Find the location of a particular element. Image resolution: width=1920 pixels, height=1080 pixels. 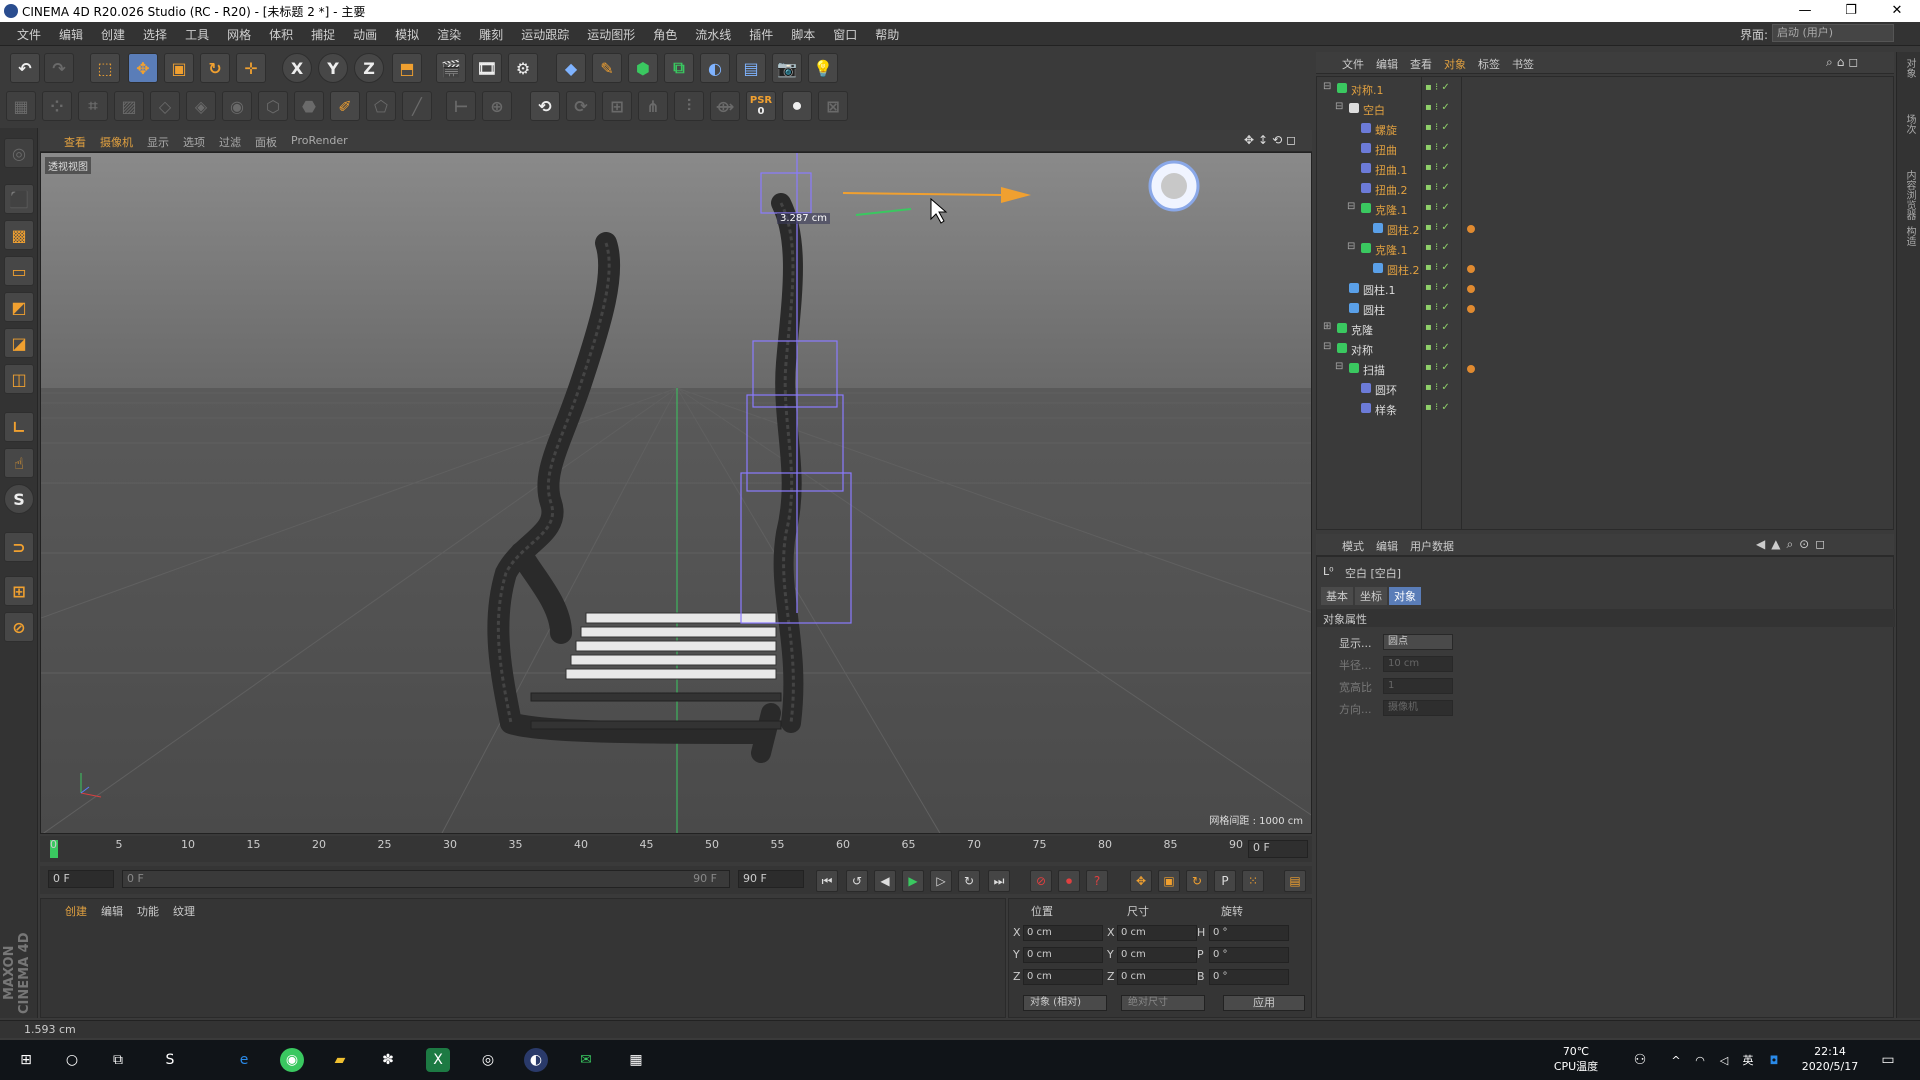

menu-item: 体积 is located at coordinates (281, 34).